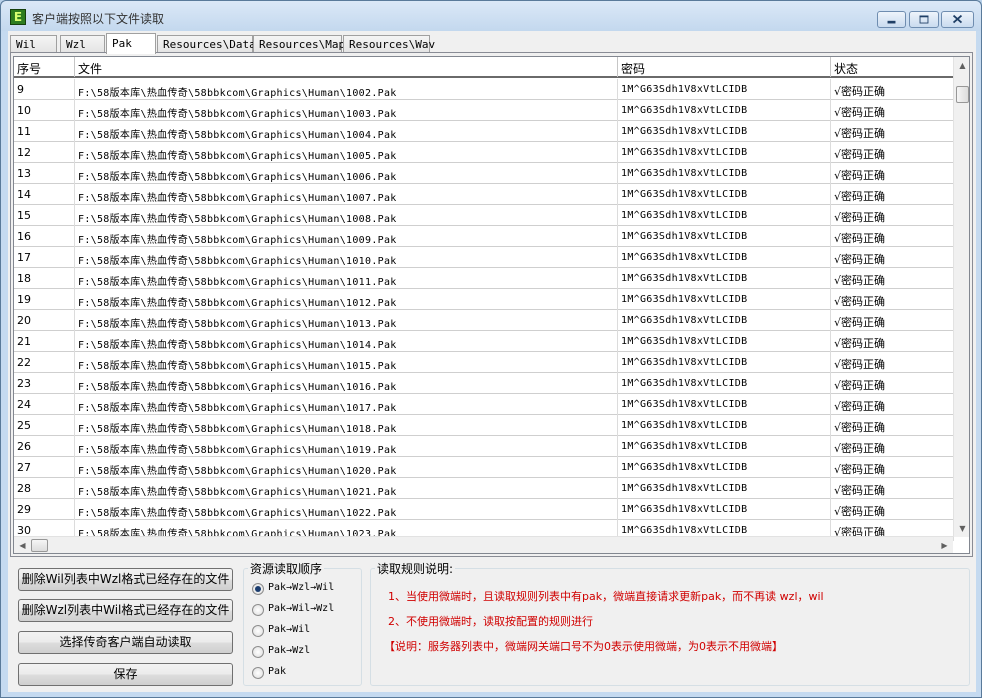  I want to click on save-button: 保存, so click(125, 674).